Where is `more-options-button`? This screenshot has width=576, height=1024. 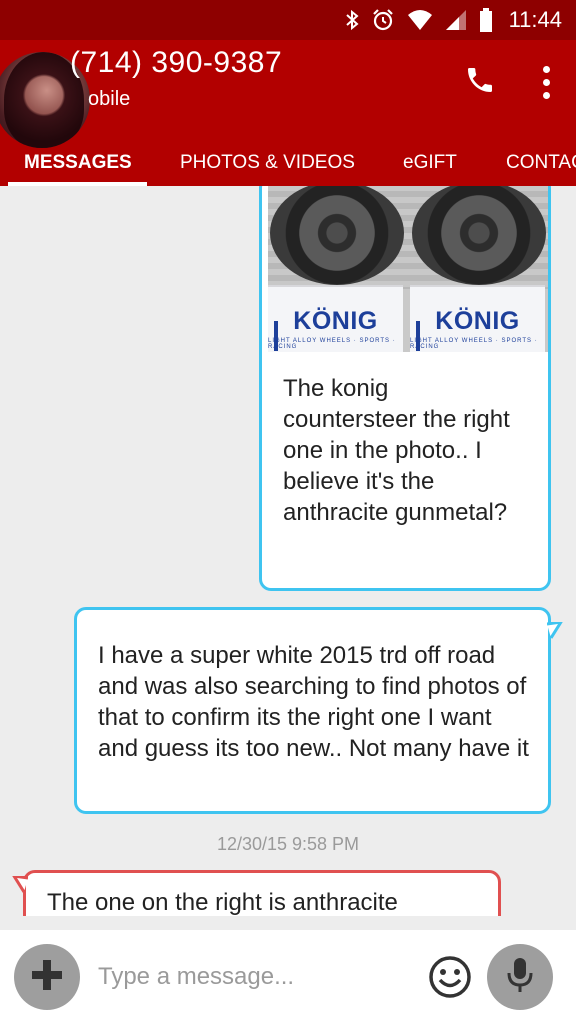 more-options-button is located at coordinates (546, 82).